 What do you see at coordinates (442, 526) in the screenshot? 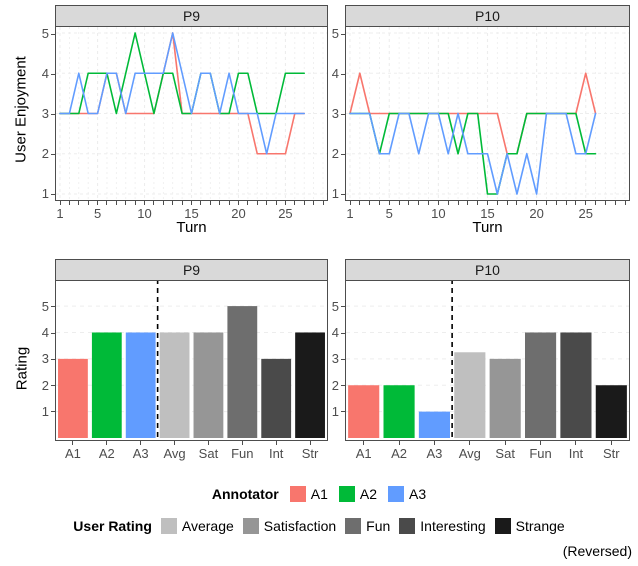
I see `legend-item-interesting: Interesting` at bounding box center [442, 526].